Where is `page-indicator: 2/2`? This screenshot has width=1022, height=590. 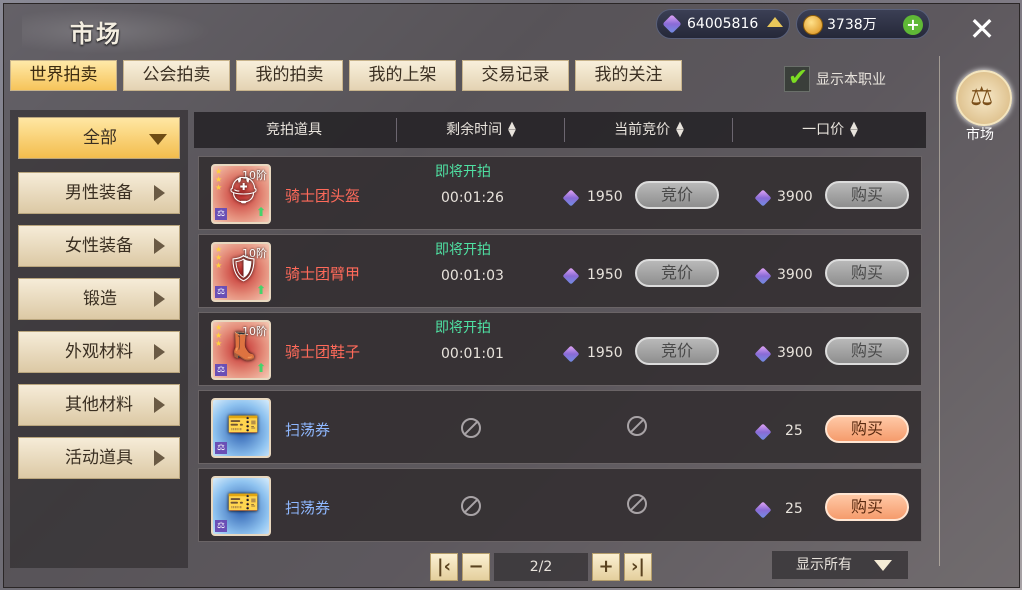 page-indicator: 2/2 is located at coordinates (541, 567).